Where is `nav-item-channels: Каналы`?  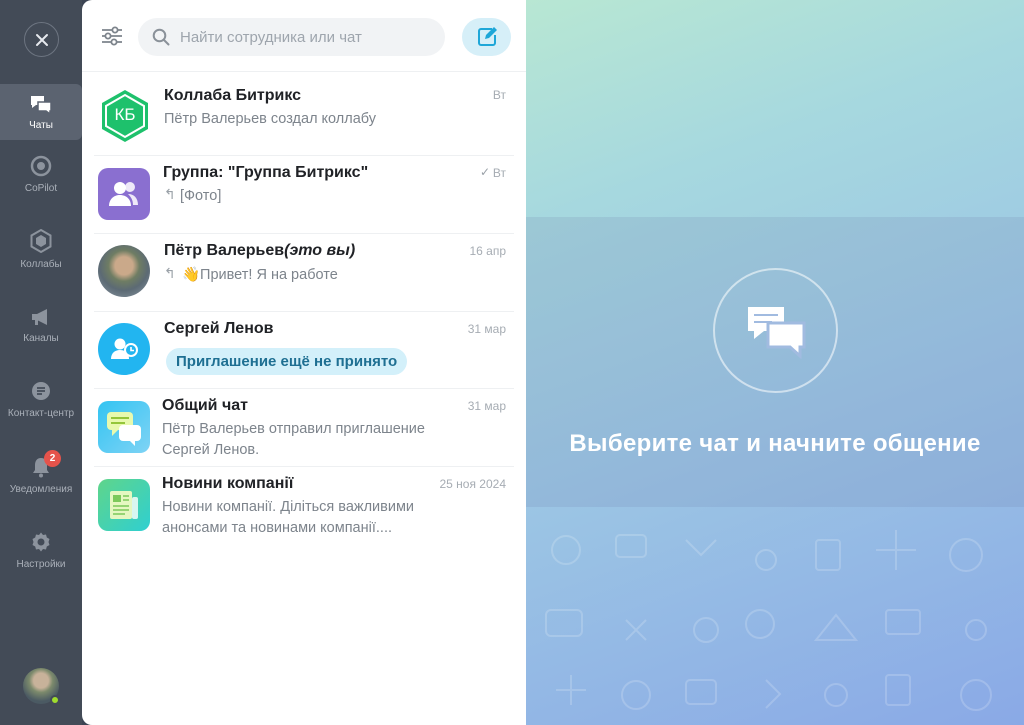 nav-item-channels: Каналы is located at coordinates (41, 325).